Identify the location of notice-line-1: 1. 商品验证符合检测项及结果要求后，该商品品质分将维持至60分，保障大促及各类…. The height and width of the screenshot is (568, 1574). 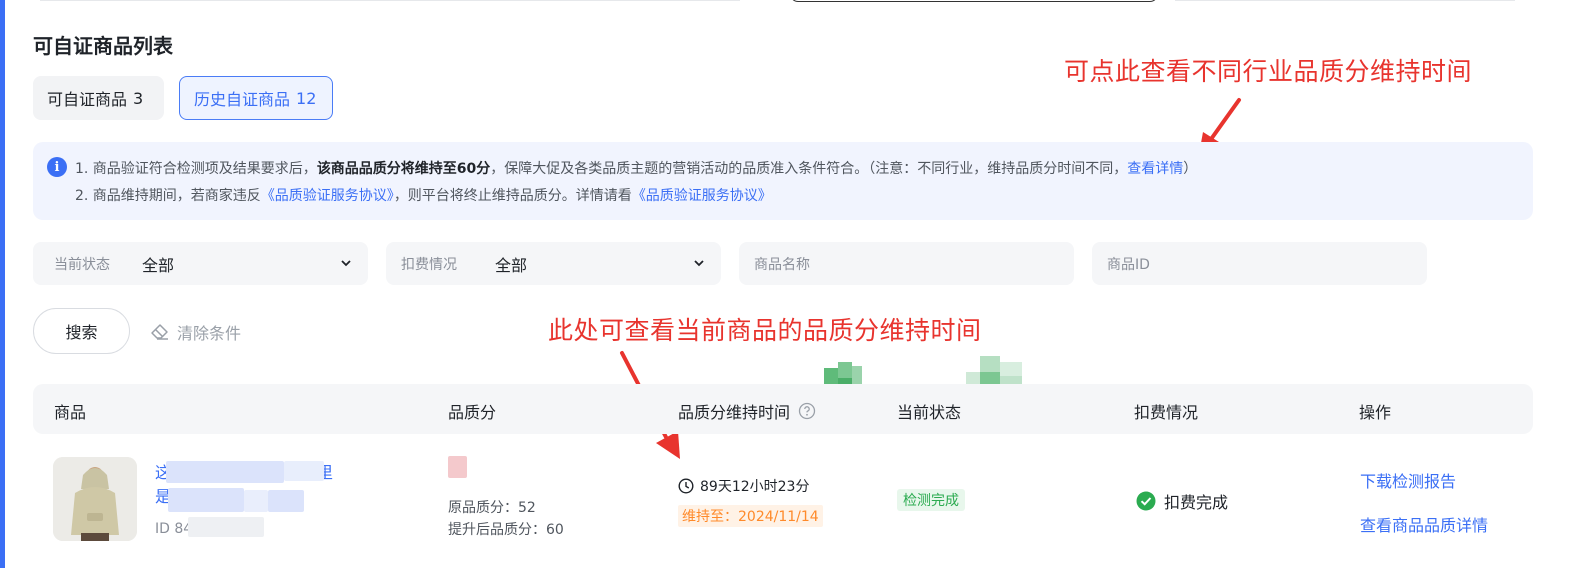
(636, 168).